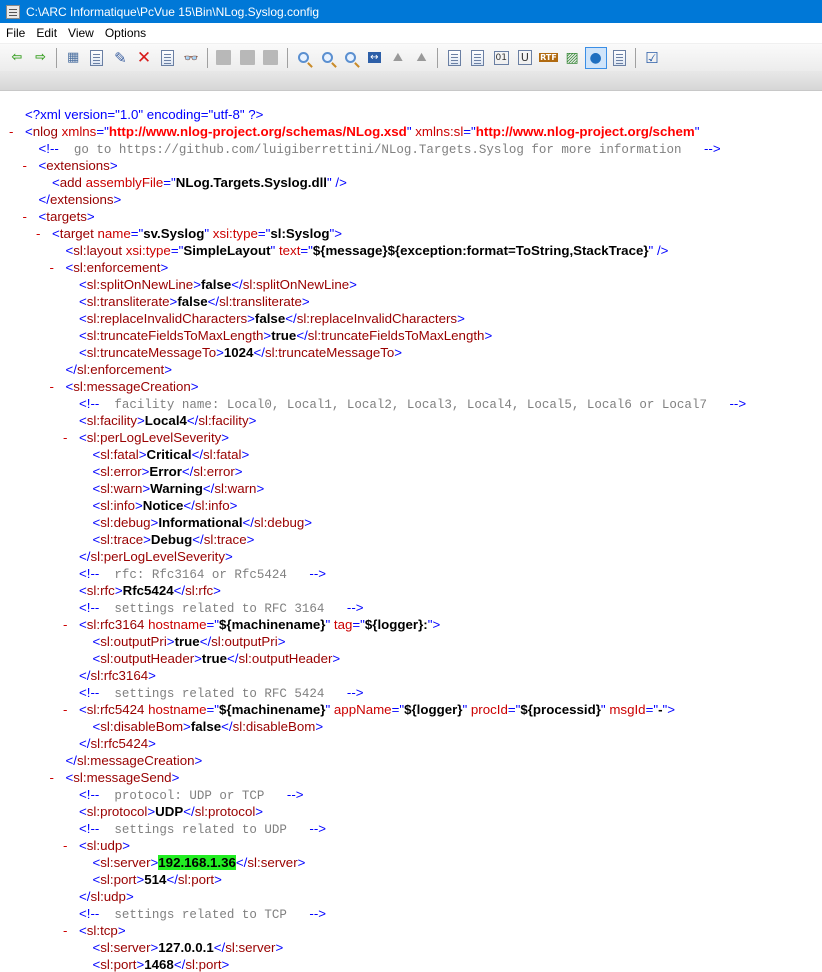 Image resolution: width=822 pixels, height=972 pixels. What do you see at coordinates (398, 58) in the screenshot?
I see `mountain-button: ⛰` at bounding box center [398, 58].